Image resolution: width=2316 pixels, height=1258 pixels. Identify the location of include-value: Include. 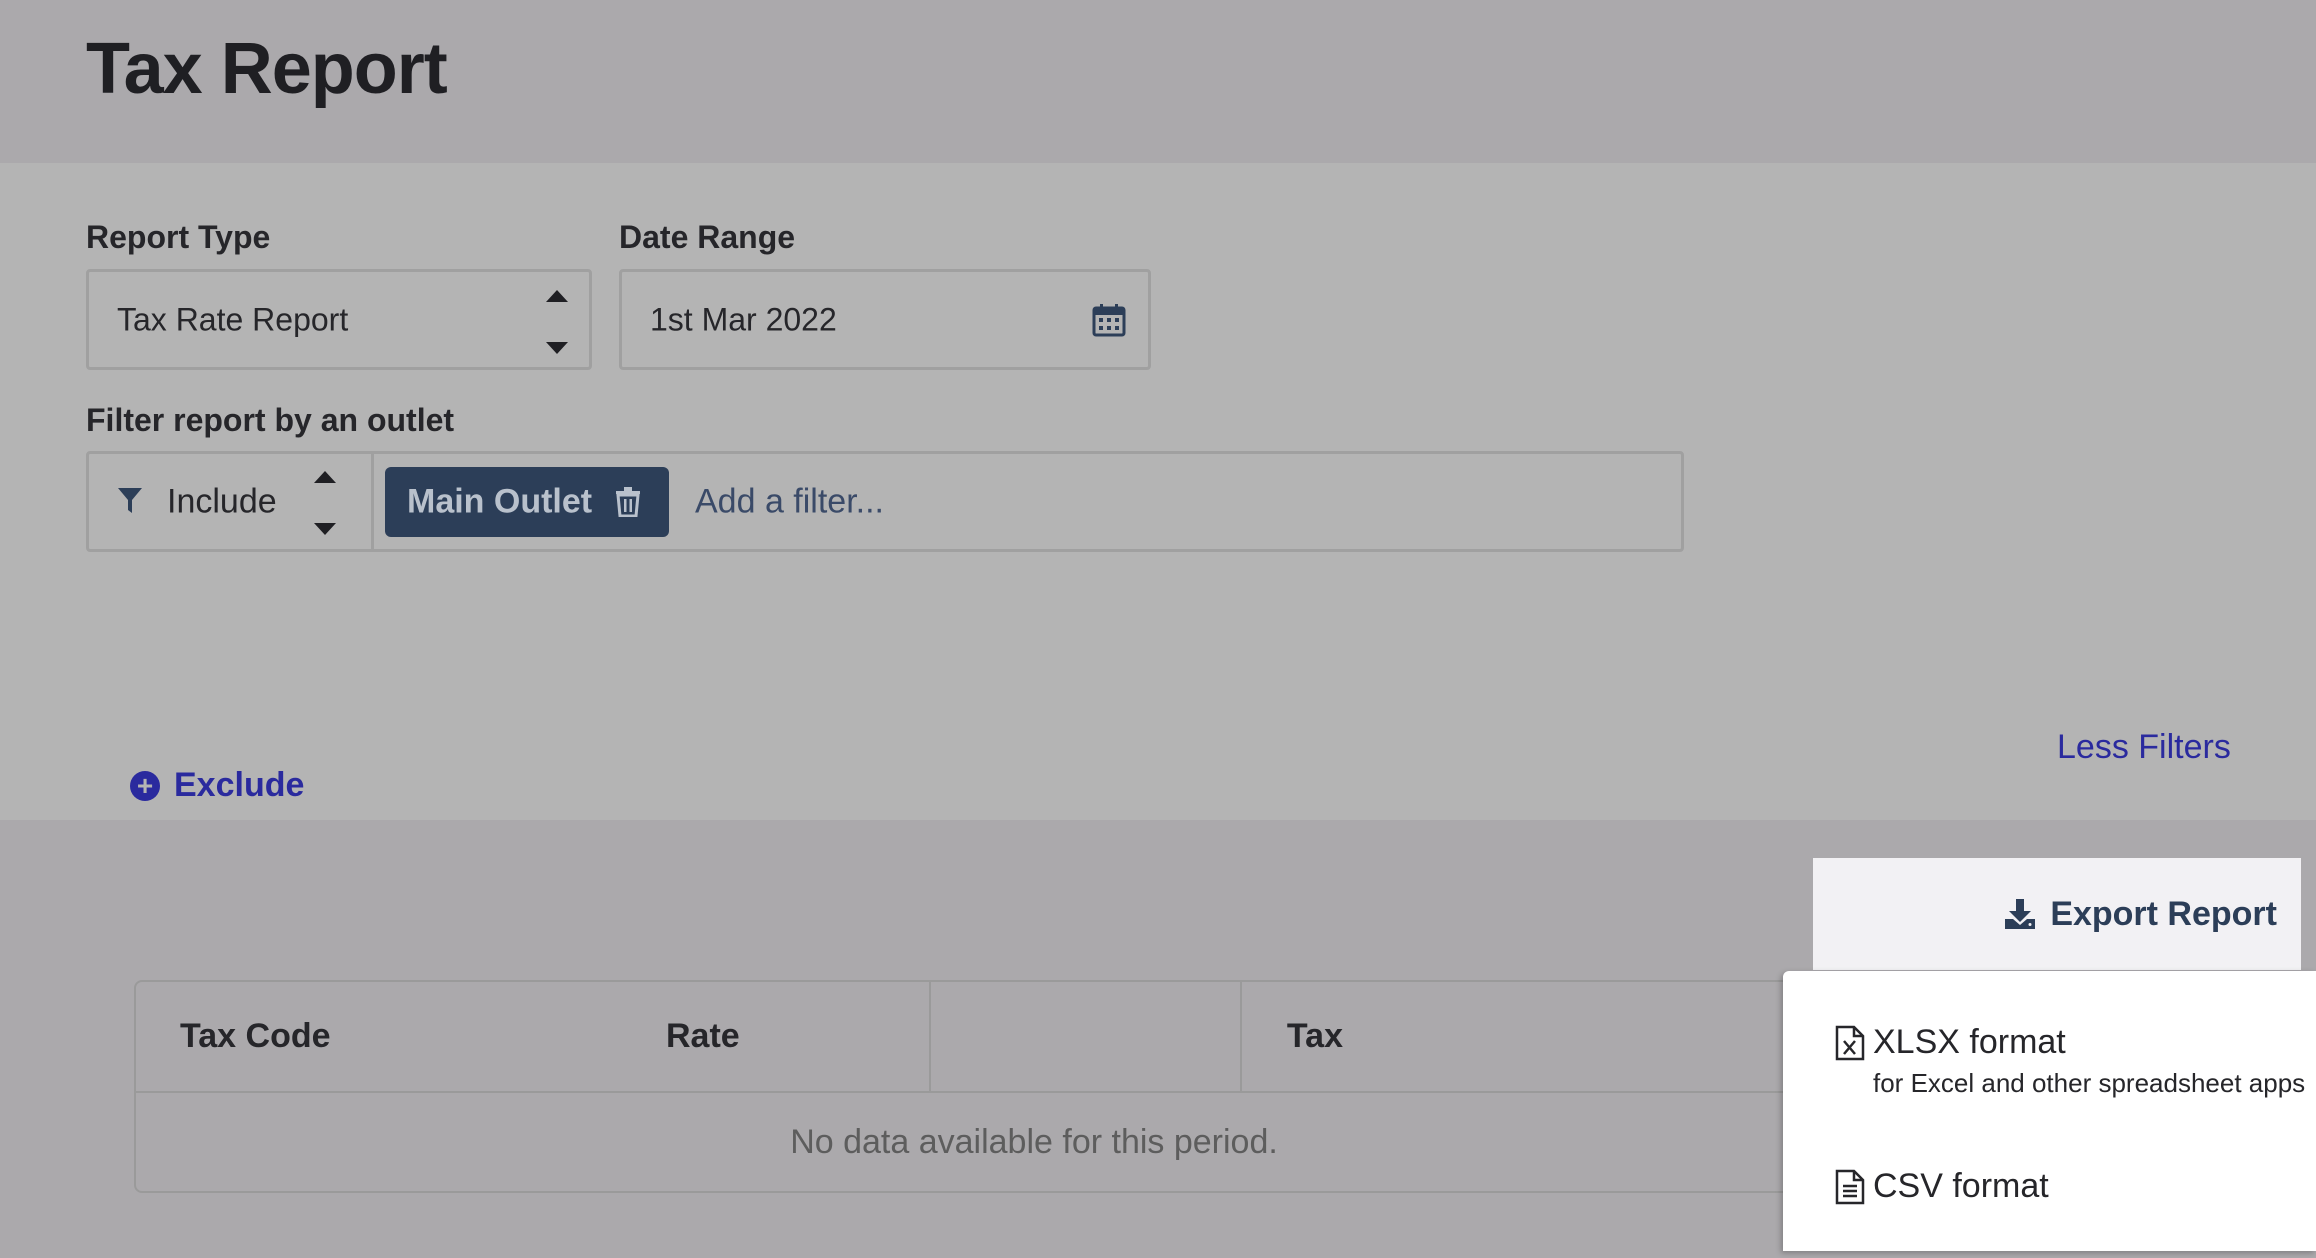
(222, 501).